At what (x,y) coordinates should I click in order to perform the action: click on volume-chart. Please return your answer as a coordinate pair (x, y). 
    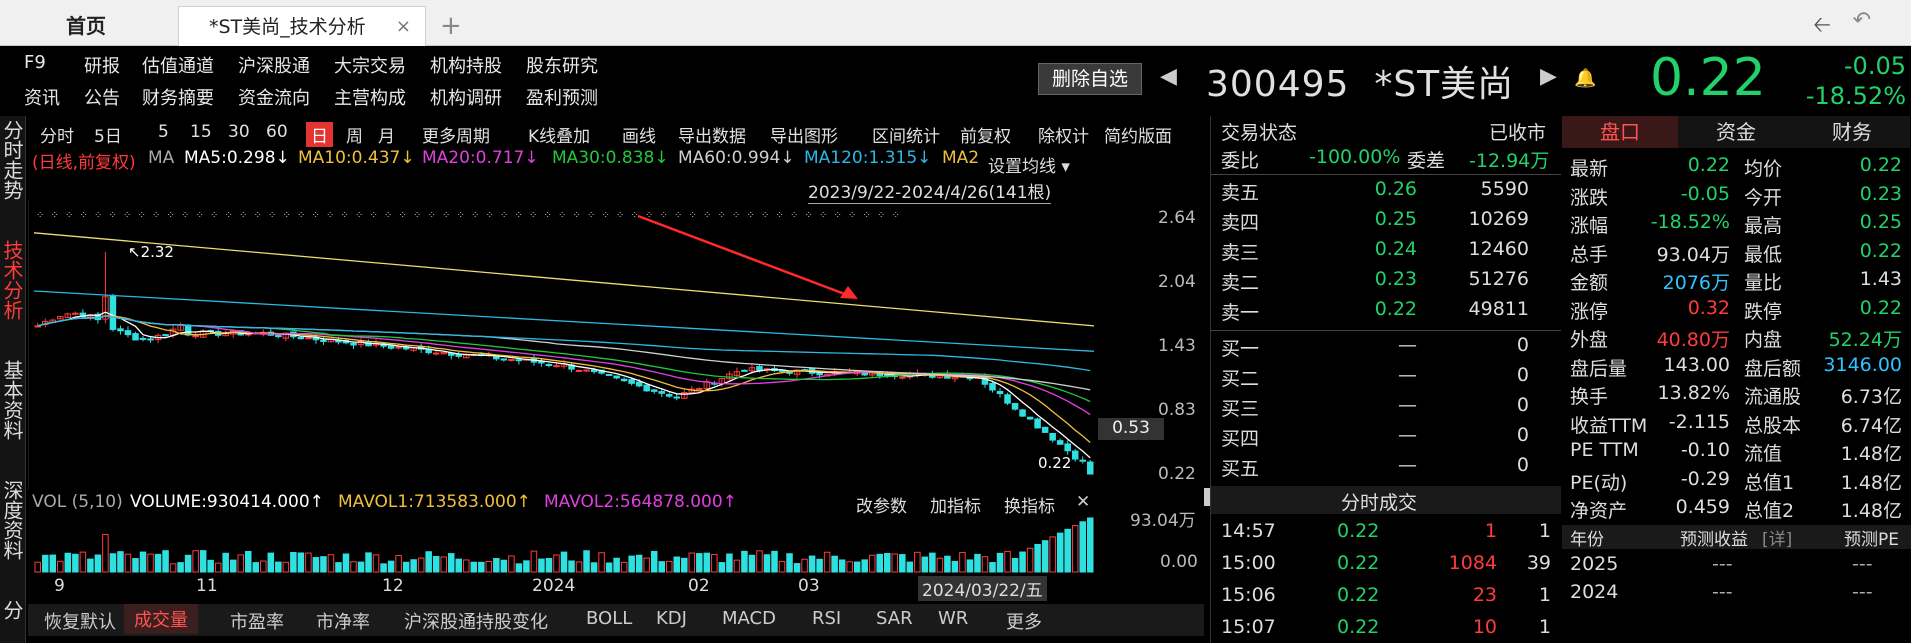
    Looking at the image, I should click on (616, 545).